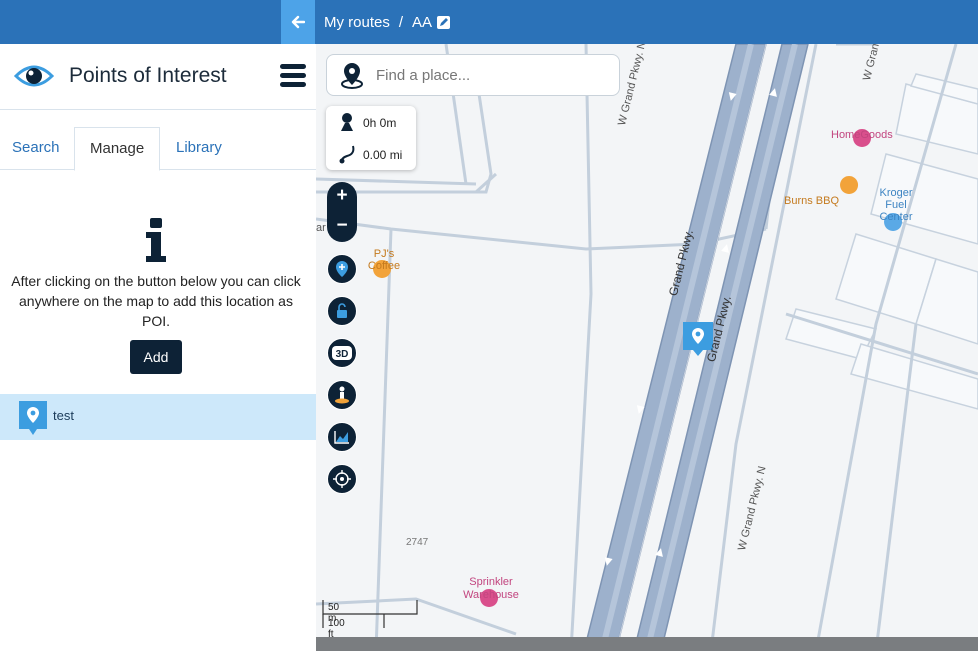  I want to click on eye-icon, so click(34, 76).